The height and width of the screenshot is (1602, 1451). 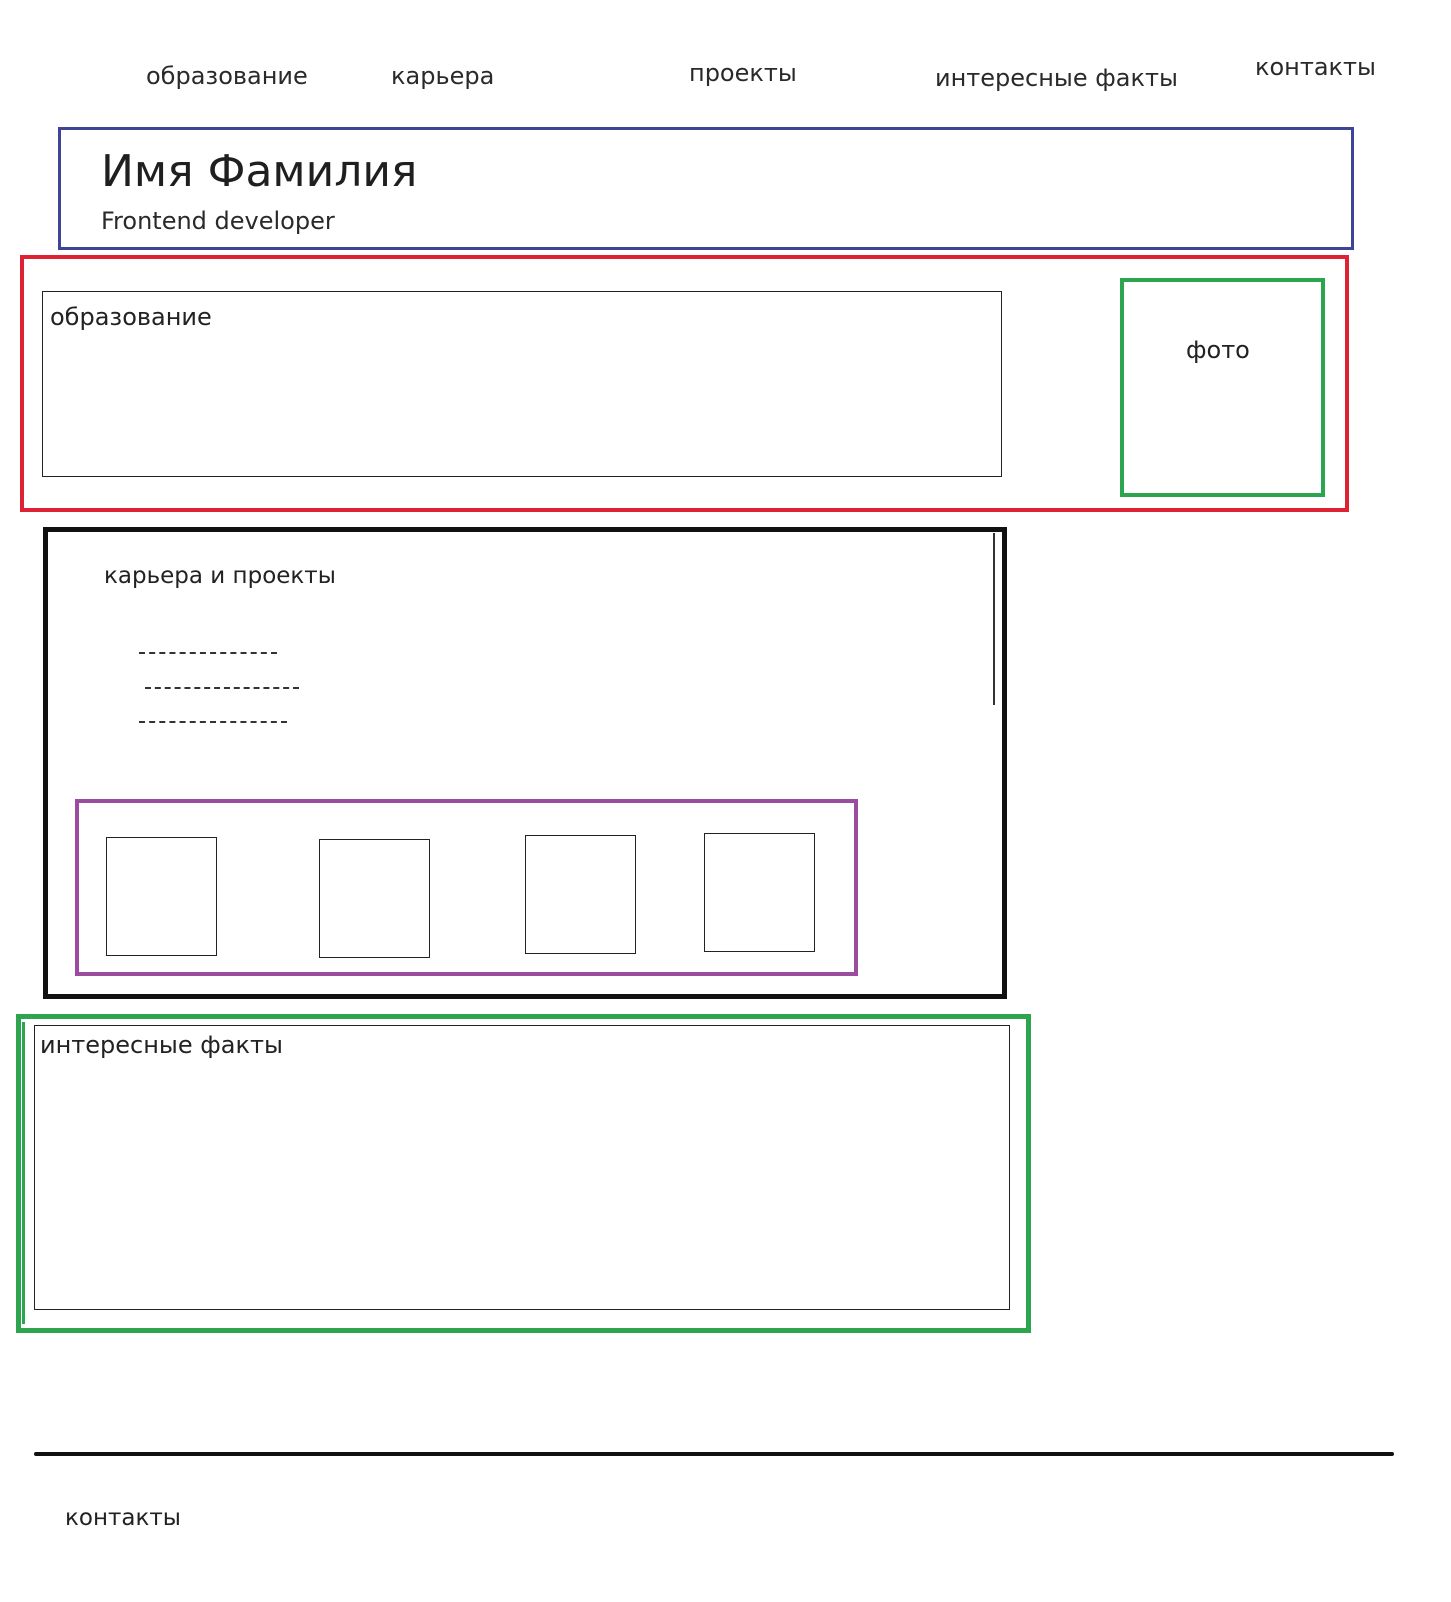 What do you see at coordinates (220, 576) in the screenshot?
I see `career-projects-label: карьера и проекты` at bounding box center [220, 576].